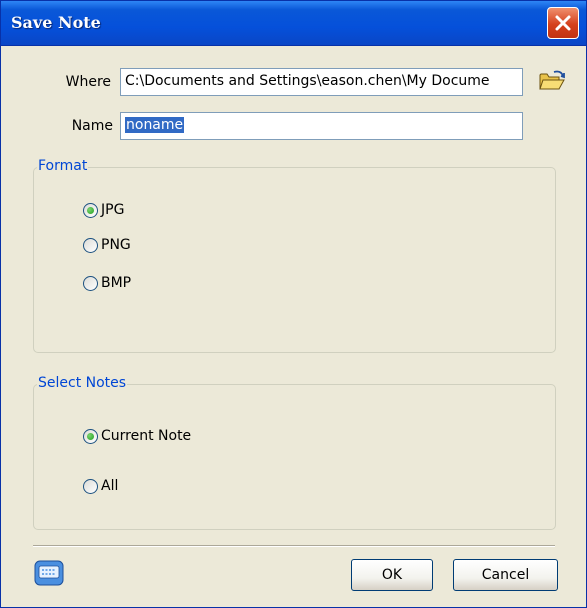 The image size is (587, 608). Describe the element at coordinates (110, 486) in the screenshot. I see `all-notes-label: All` at that location.